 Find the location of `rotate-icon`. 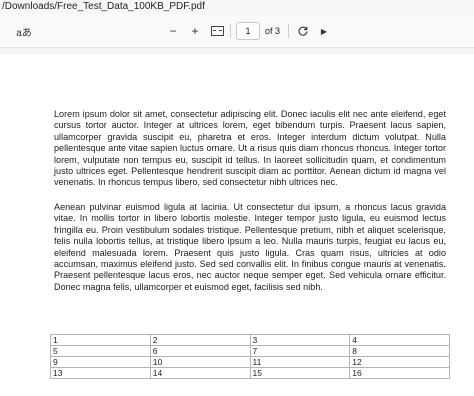

rotate-icon is located at coordinates (303, 31).